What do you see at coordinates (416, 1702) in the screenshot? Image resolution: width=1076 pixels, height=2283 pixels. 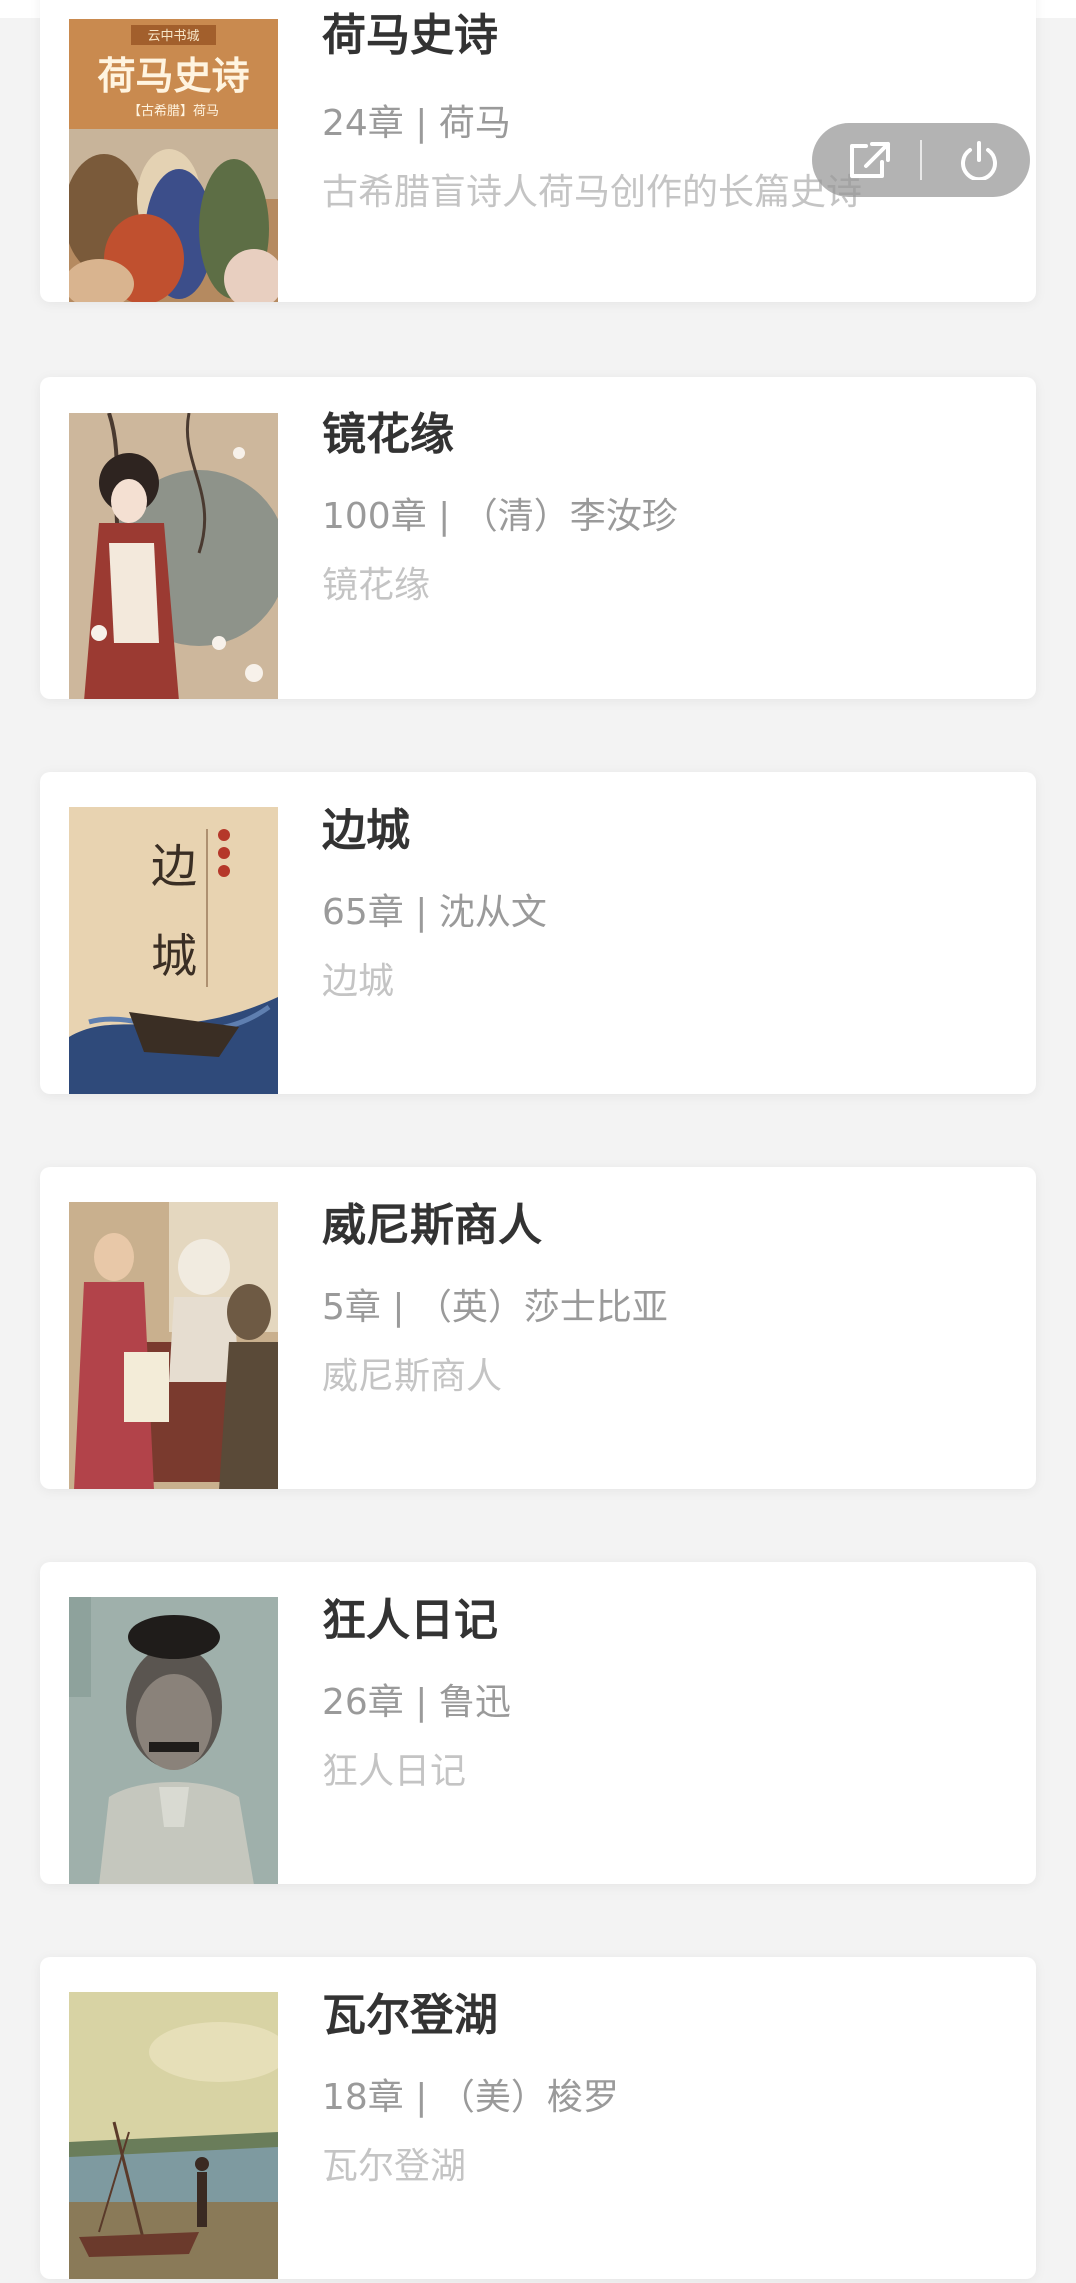 I see `book-meta: 26章 | 鲁迅` at bounding box center [416, 1702].